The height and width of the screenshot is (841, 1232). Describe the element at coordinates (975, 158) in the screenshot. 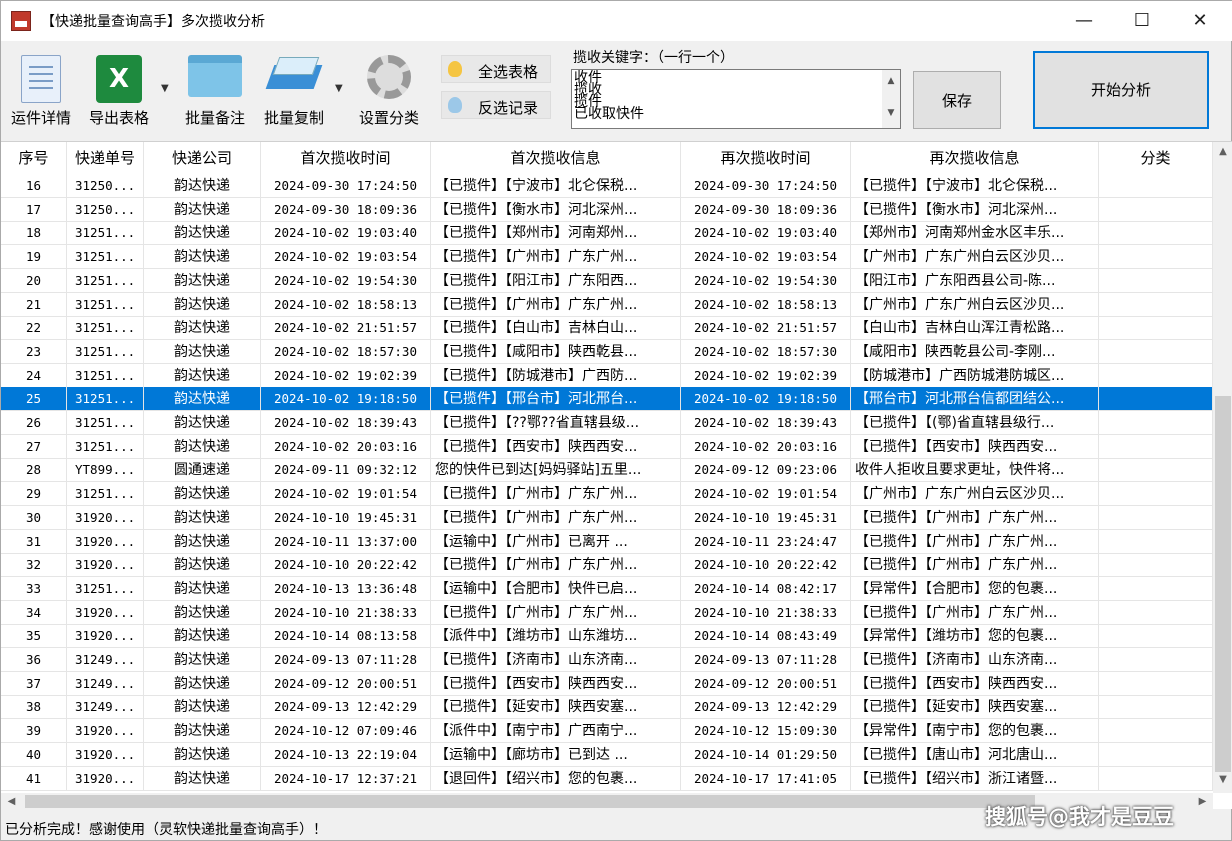

I see `column-header: 再次揽收信息` at that location.